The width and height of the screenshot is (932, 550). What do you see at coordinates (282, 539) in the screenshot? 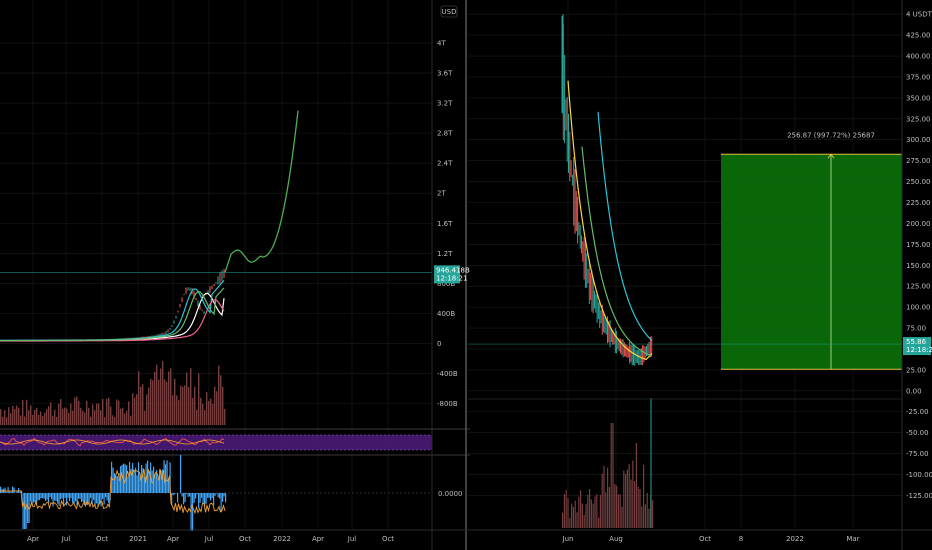
I see `left-x-tick-label: 2022` at bounding box center [282, 539].